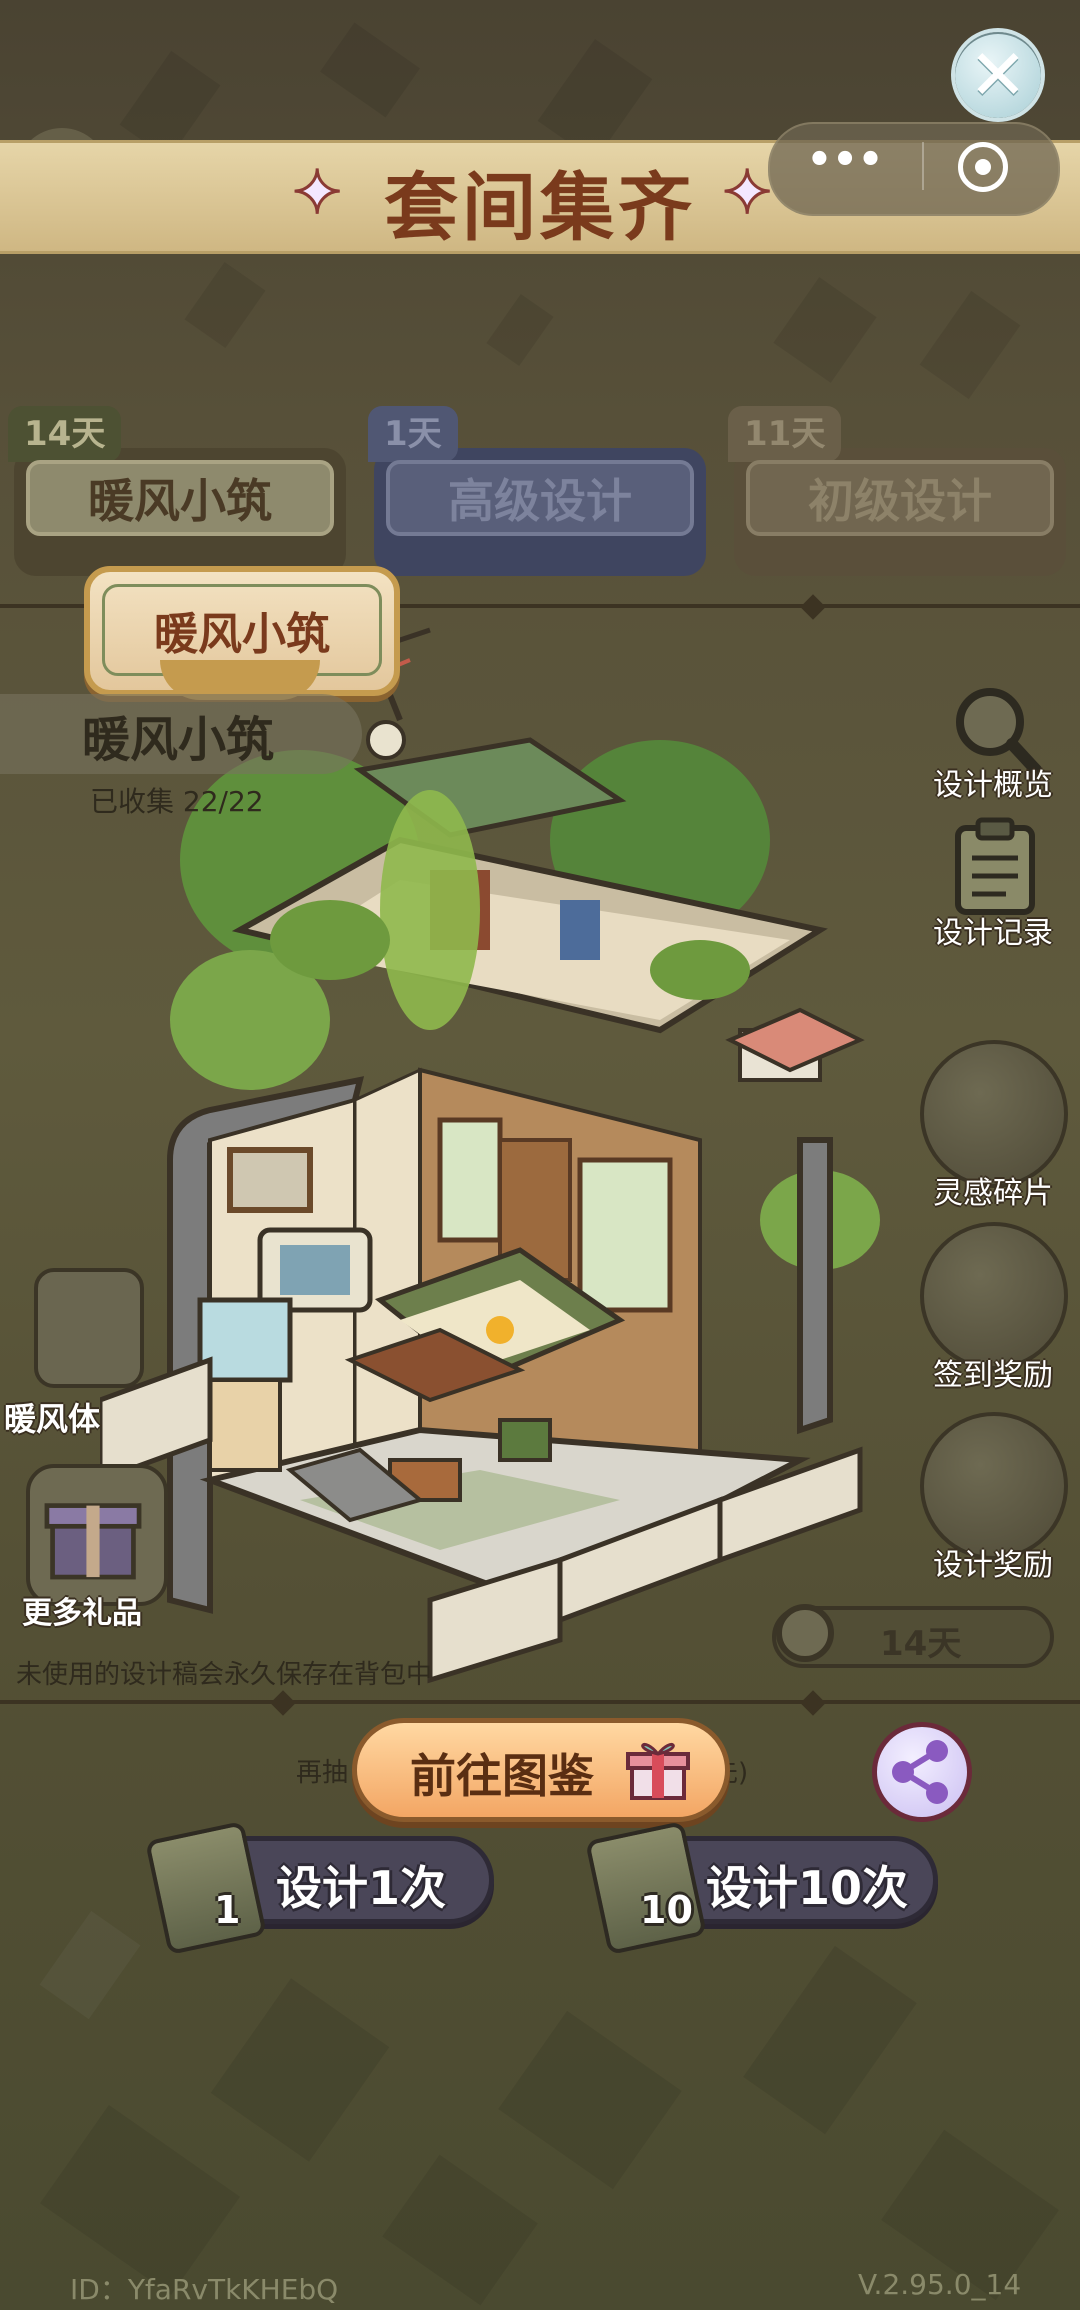 The height and width of the screenshot is (2310, 1080). Describe the element at coordinates (82, 1610) in the screenshot. I see `more-gifts-label: 更多礼品` at that location.